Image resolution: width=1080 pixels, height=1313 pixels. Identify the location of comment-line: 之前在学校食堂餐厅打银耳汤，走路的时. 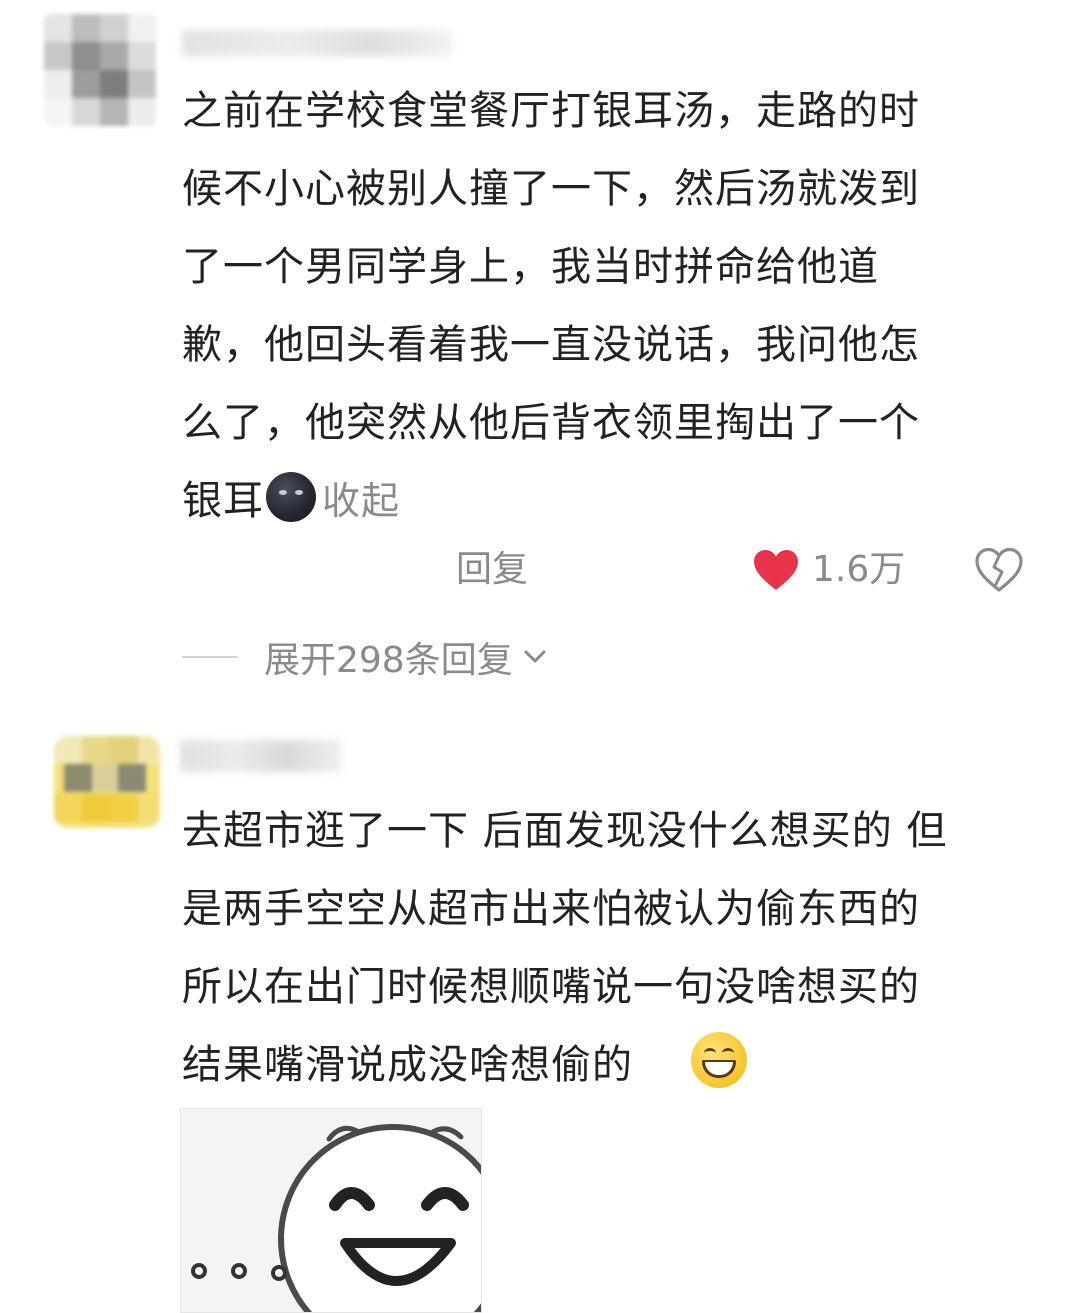
(551, 111).